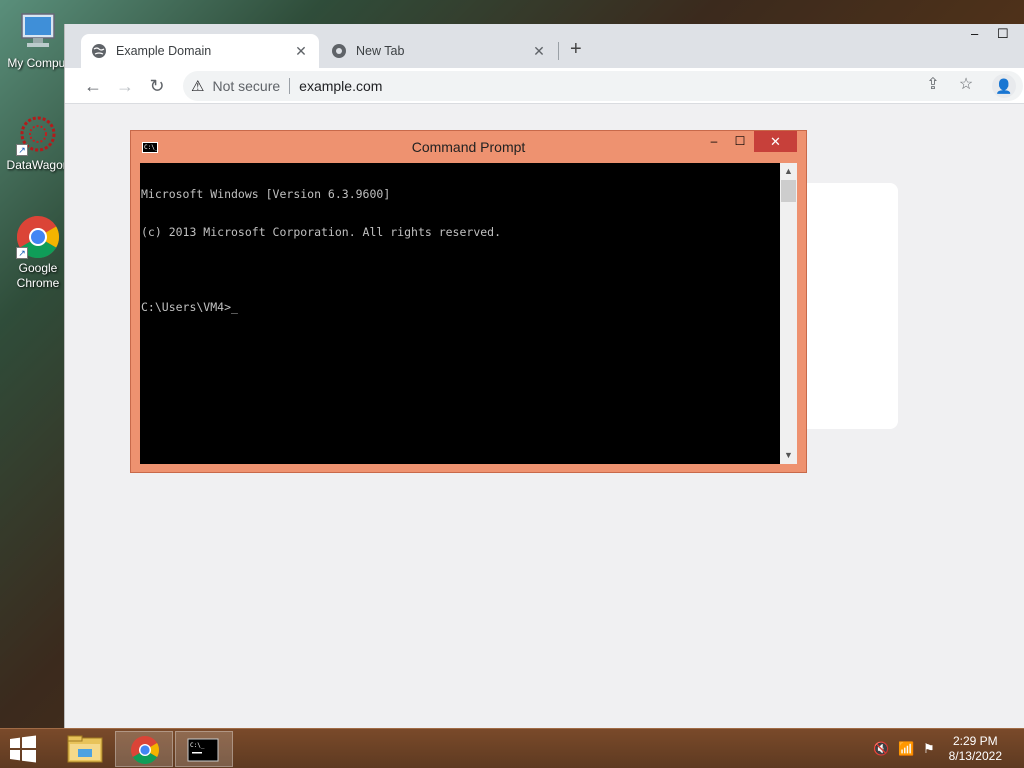 Image resolution: width=1024 pixels, height=768 pixels. Describe the element at coordinates (512, 748) in the screenshot. I see `taskbar: C:\_ 🔇 📶 ⚑ 2:29 PM 8/13/2022` at that location.